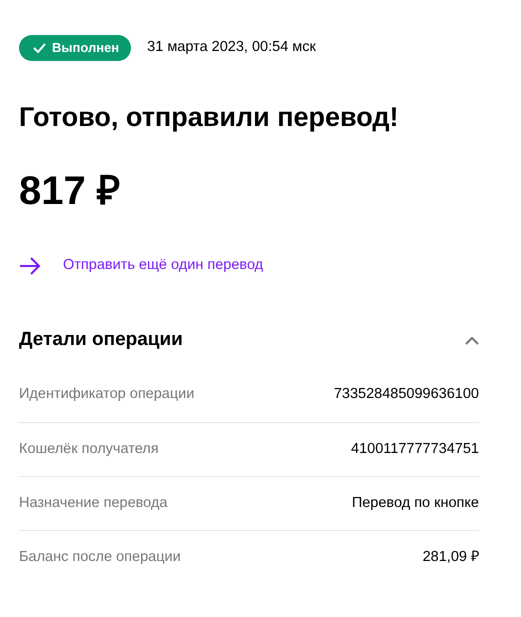  I want to click on check-icon, so click(39, 48).